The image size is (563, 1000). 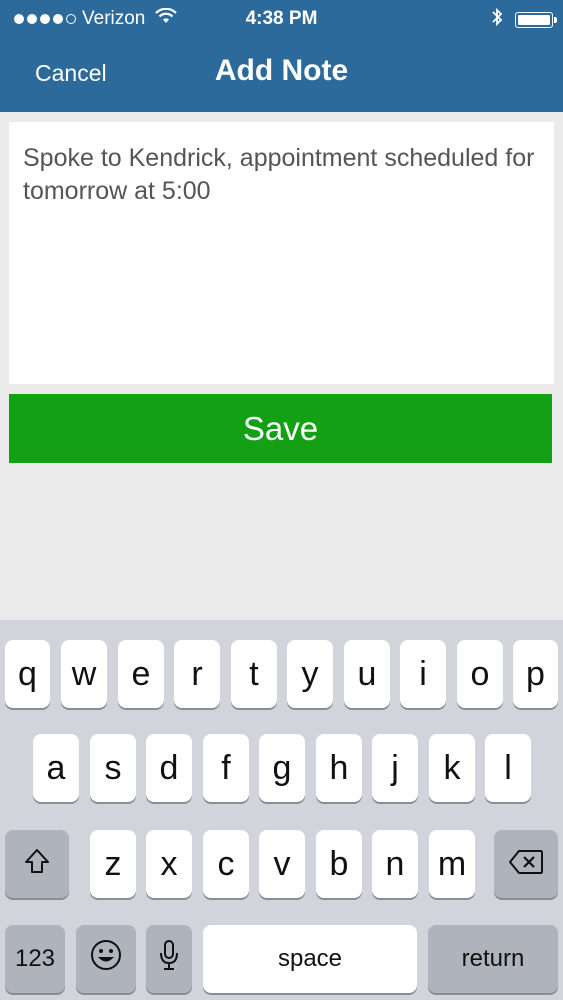 I want to click on emoji-key, so click(x=106, y=959).